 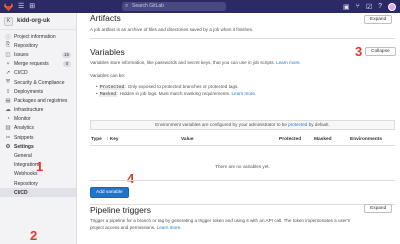 I want to click on pipeline-triggers-title: Pipeline triggers, so click(x=120, y=210).